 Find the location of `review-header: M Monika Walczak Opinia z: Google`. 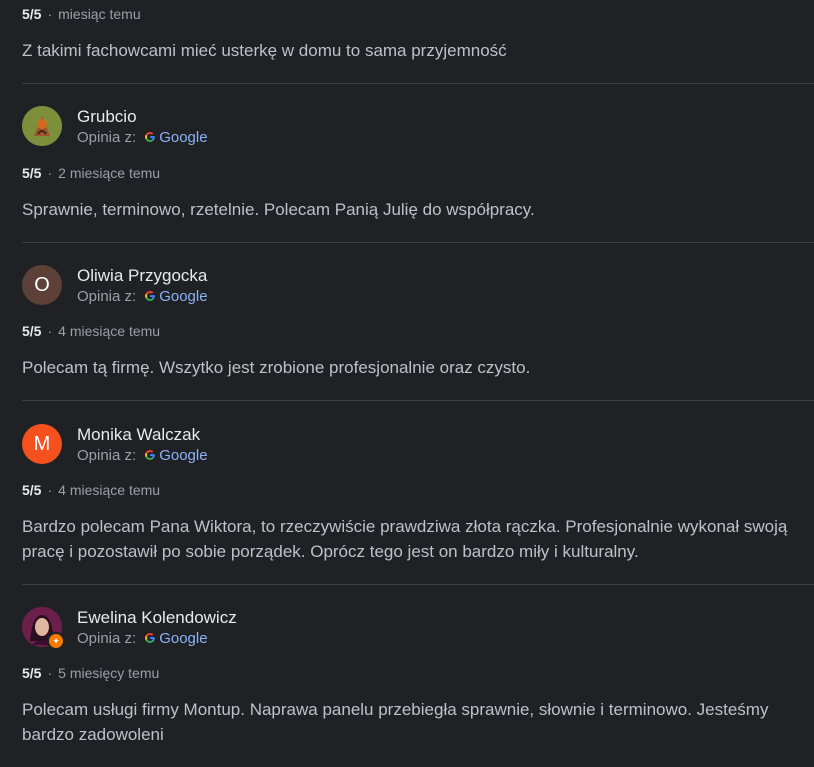

review-header: M Monika Walczak Opinia z: Google is located at coordinates (115, 444).